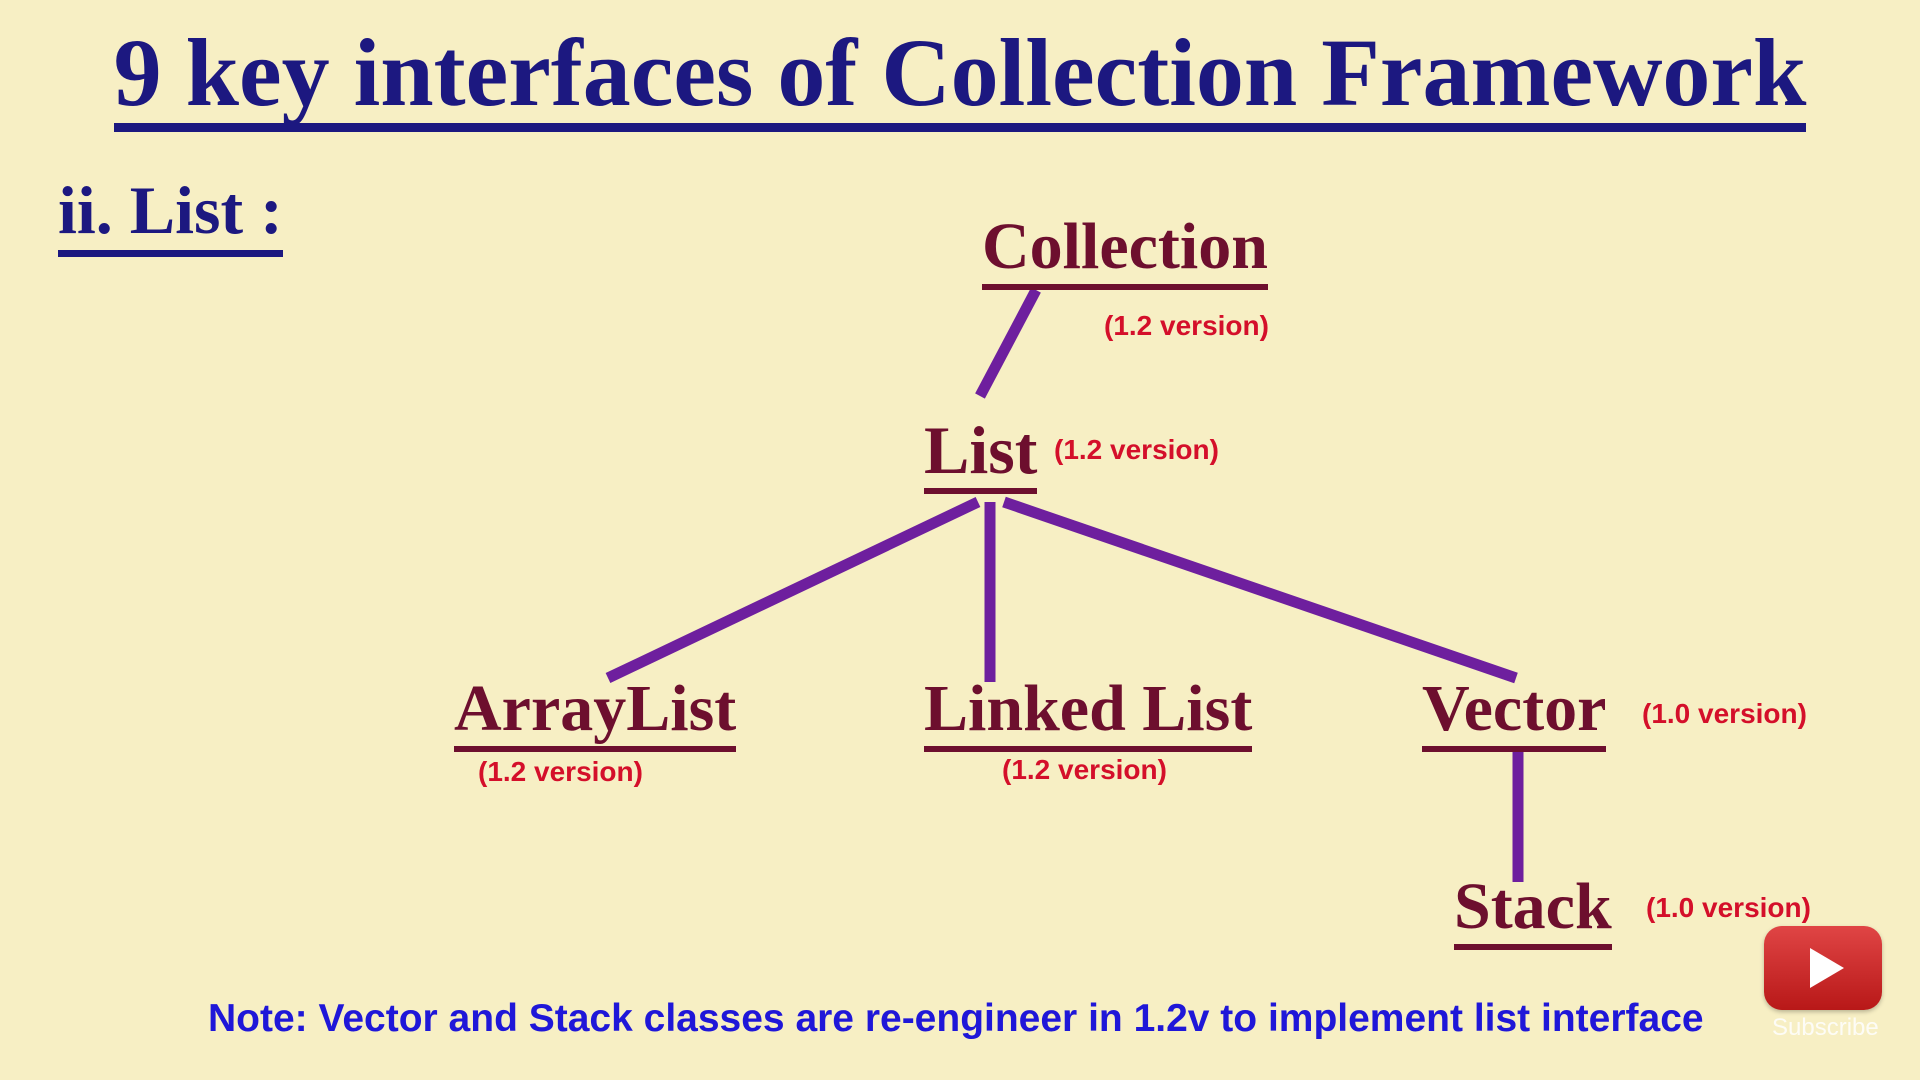 The height and width of the screenshot is (1080, 1920). What do you see at coordinates (1008, 343) in the screenshot?
I see `edge-collection-list` at bounding box center [1008, 343].